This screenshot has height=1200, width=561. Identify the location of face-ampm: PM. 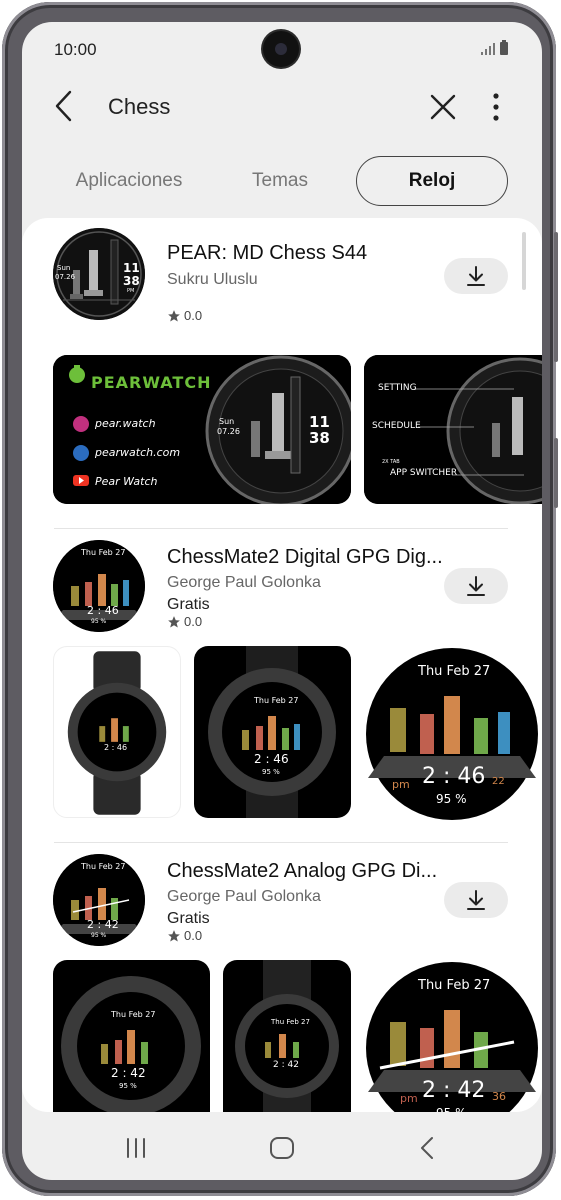
(131, 291).